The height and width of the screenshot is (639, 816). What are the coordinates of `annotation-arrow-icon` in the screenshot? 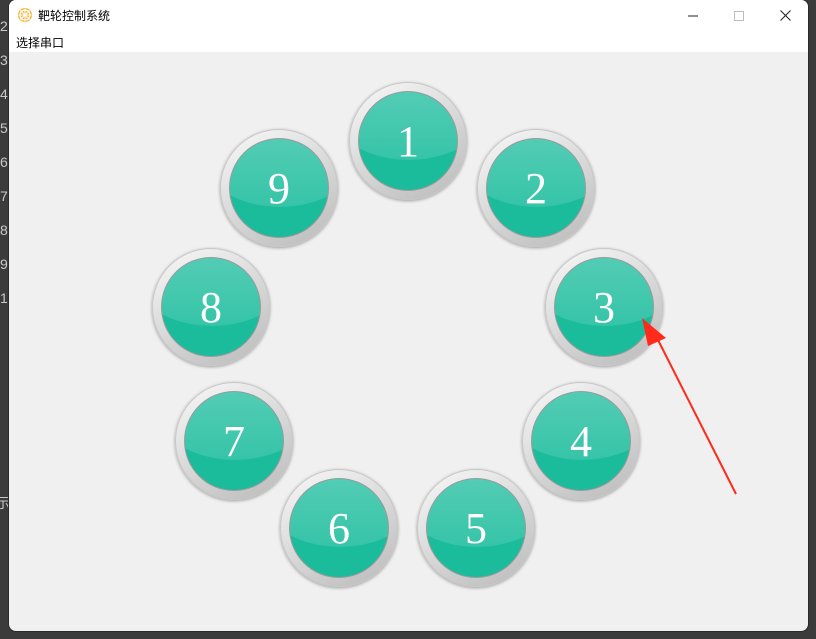 It's located at (689, 406).